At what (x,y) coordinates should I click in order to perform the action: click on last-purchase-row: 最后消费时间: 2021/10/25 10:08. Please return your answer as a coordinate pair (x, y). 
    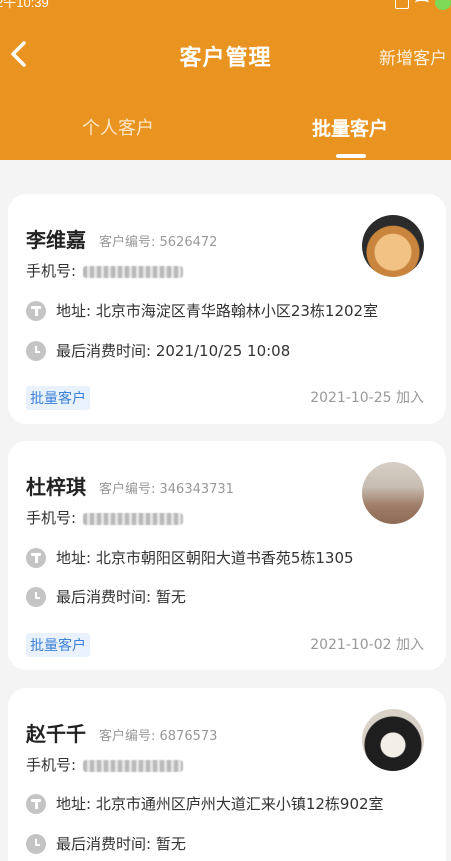
    Looking at the image, I should click on (158, 350).